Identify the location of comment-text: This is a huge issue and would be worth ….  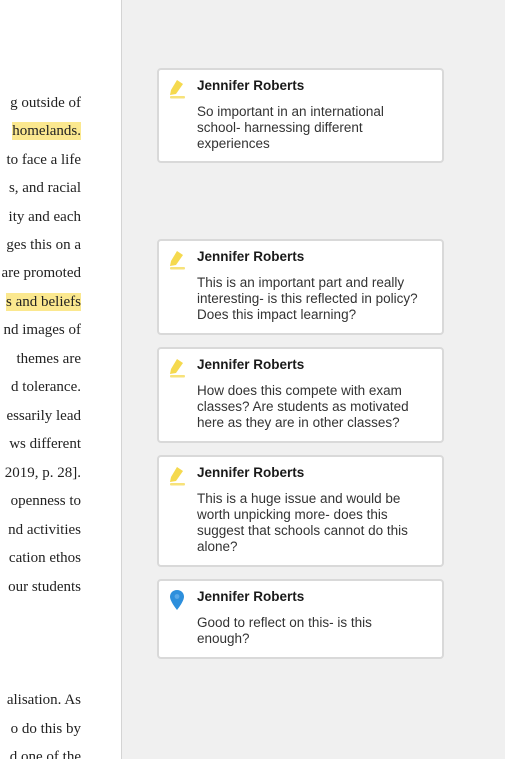
(302, 522).